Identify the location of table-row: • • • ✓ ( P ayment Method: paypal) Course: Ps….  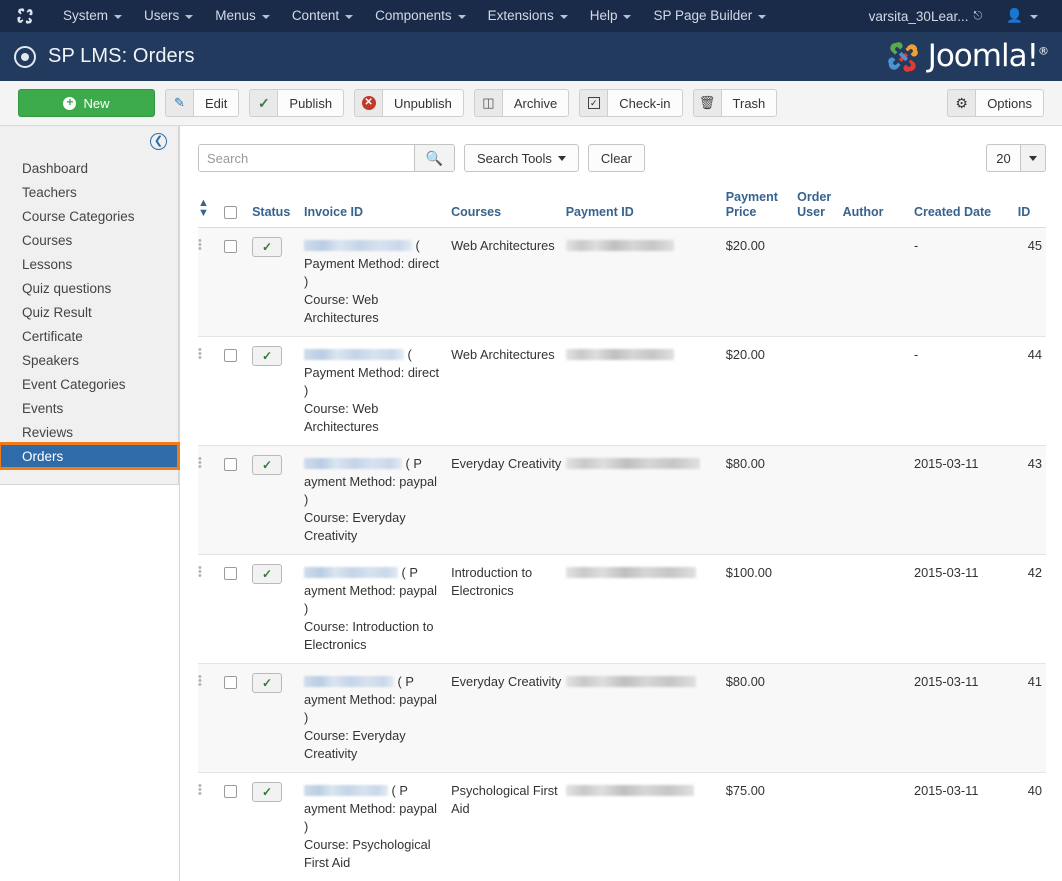
(622, 826).